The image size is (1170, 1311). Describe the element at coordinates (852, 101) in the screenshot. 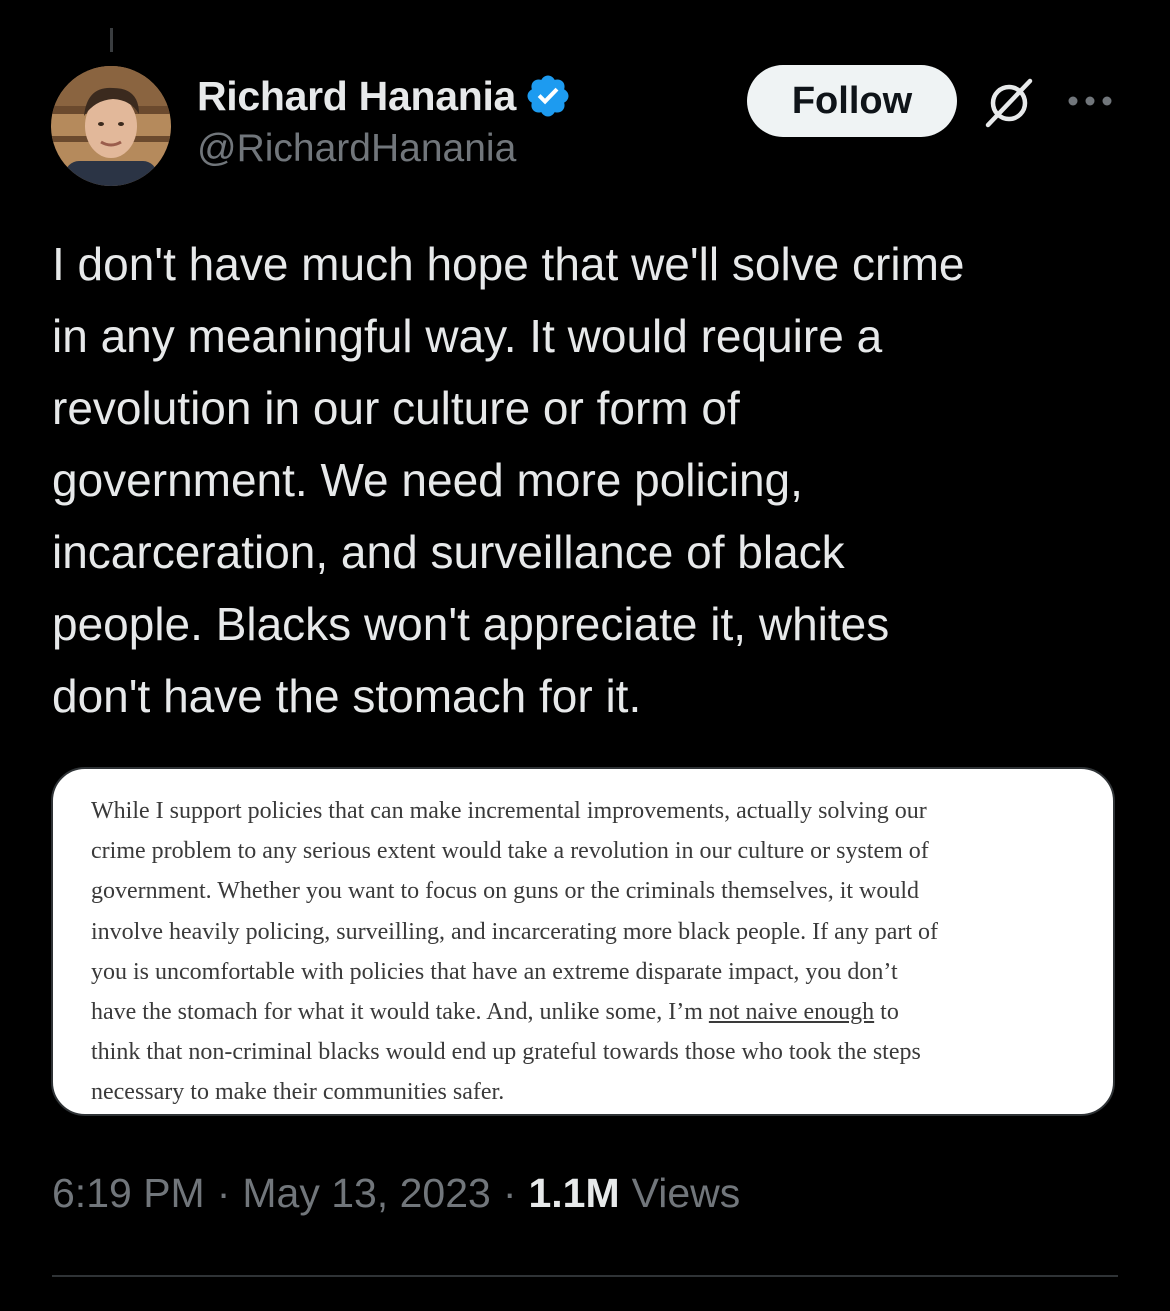

I see `follow-button: Follow` at that location.